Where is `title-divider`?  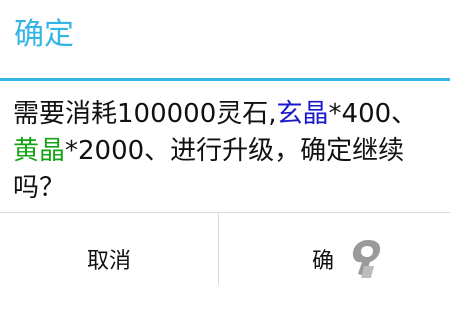 title-divider is located at coordinates (225, 79).